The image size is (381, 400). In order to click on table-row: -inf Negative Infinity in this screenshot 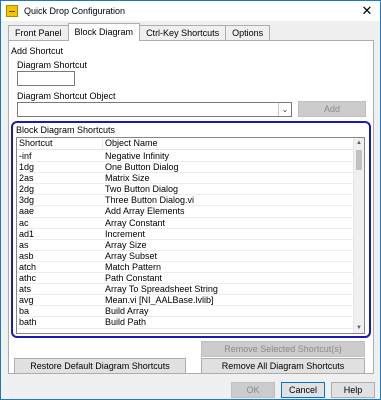, I will do `click(185, 157)`.